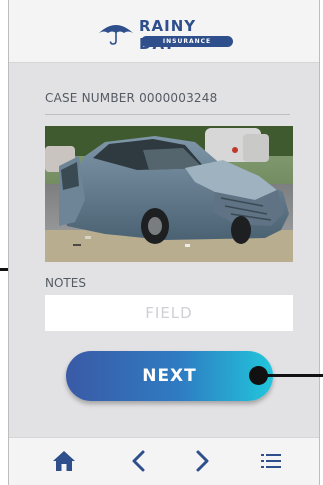 This screenshot has width=323, height=485. I want to click on next-button: NEXT, so click(169, 376).